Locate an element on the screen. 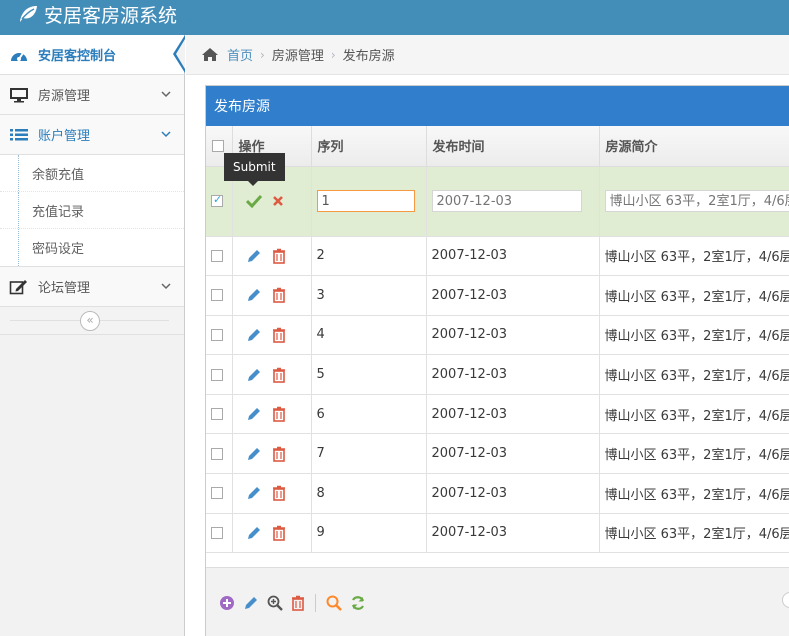 Image resolution: width=789 pixels, height=636 pixels. table-row-editing is located at coordinates (497, 201).